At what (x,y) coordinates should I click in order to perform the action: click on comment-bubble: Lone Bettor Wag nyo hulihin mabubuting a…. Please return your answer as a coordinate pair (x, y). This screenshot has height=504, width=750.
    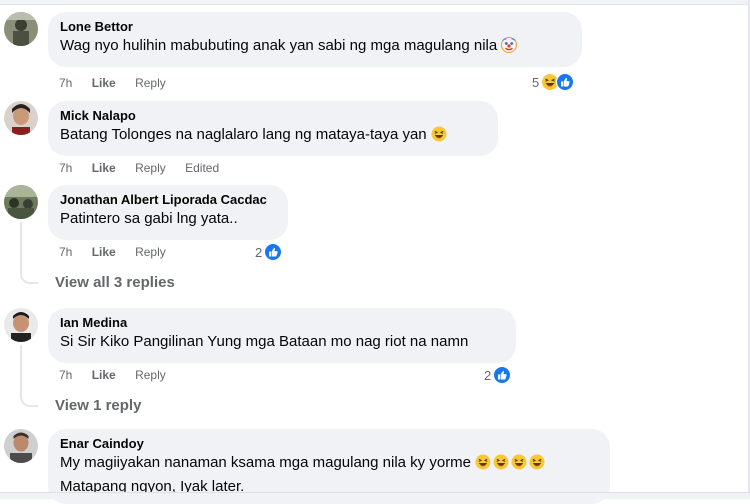
    Looking at the image, I should click on (315, 39).